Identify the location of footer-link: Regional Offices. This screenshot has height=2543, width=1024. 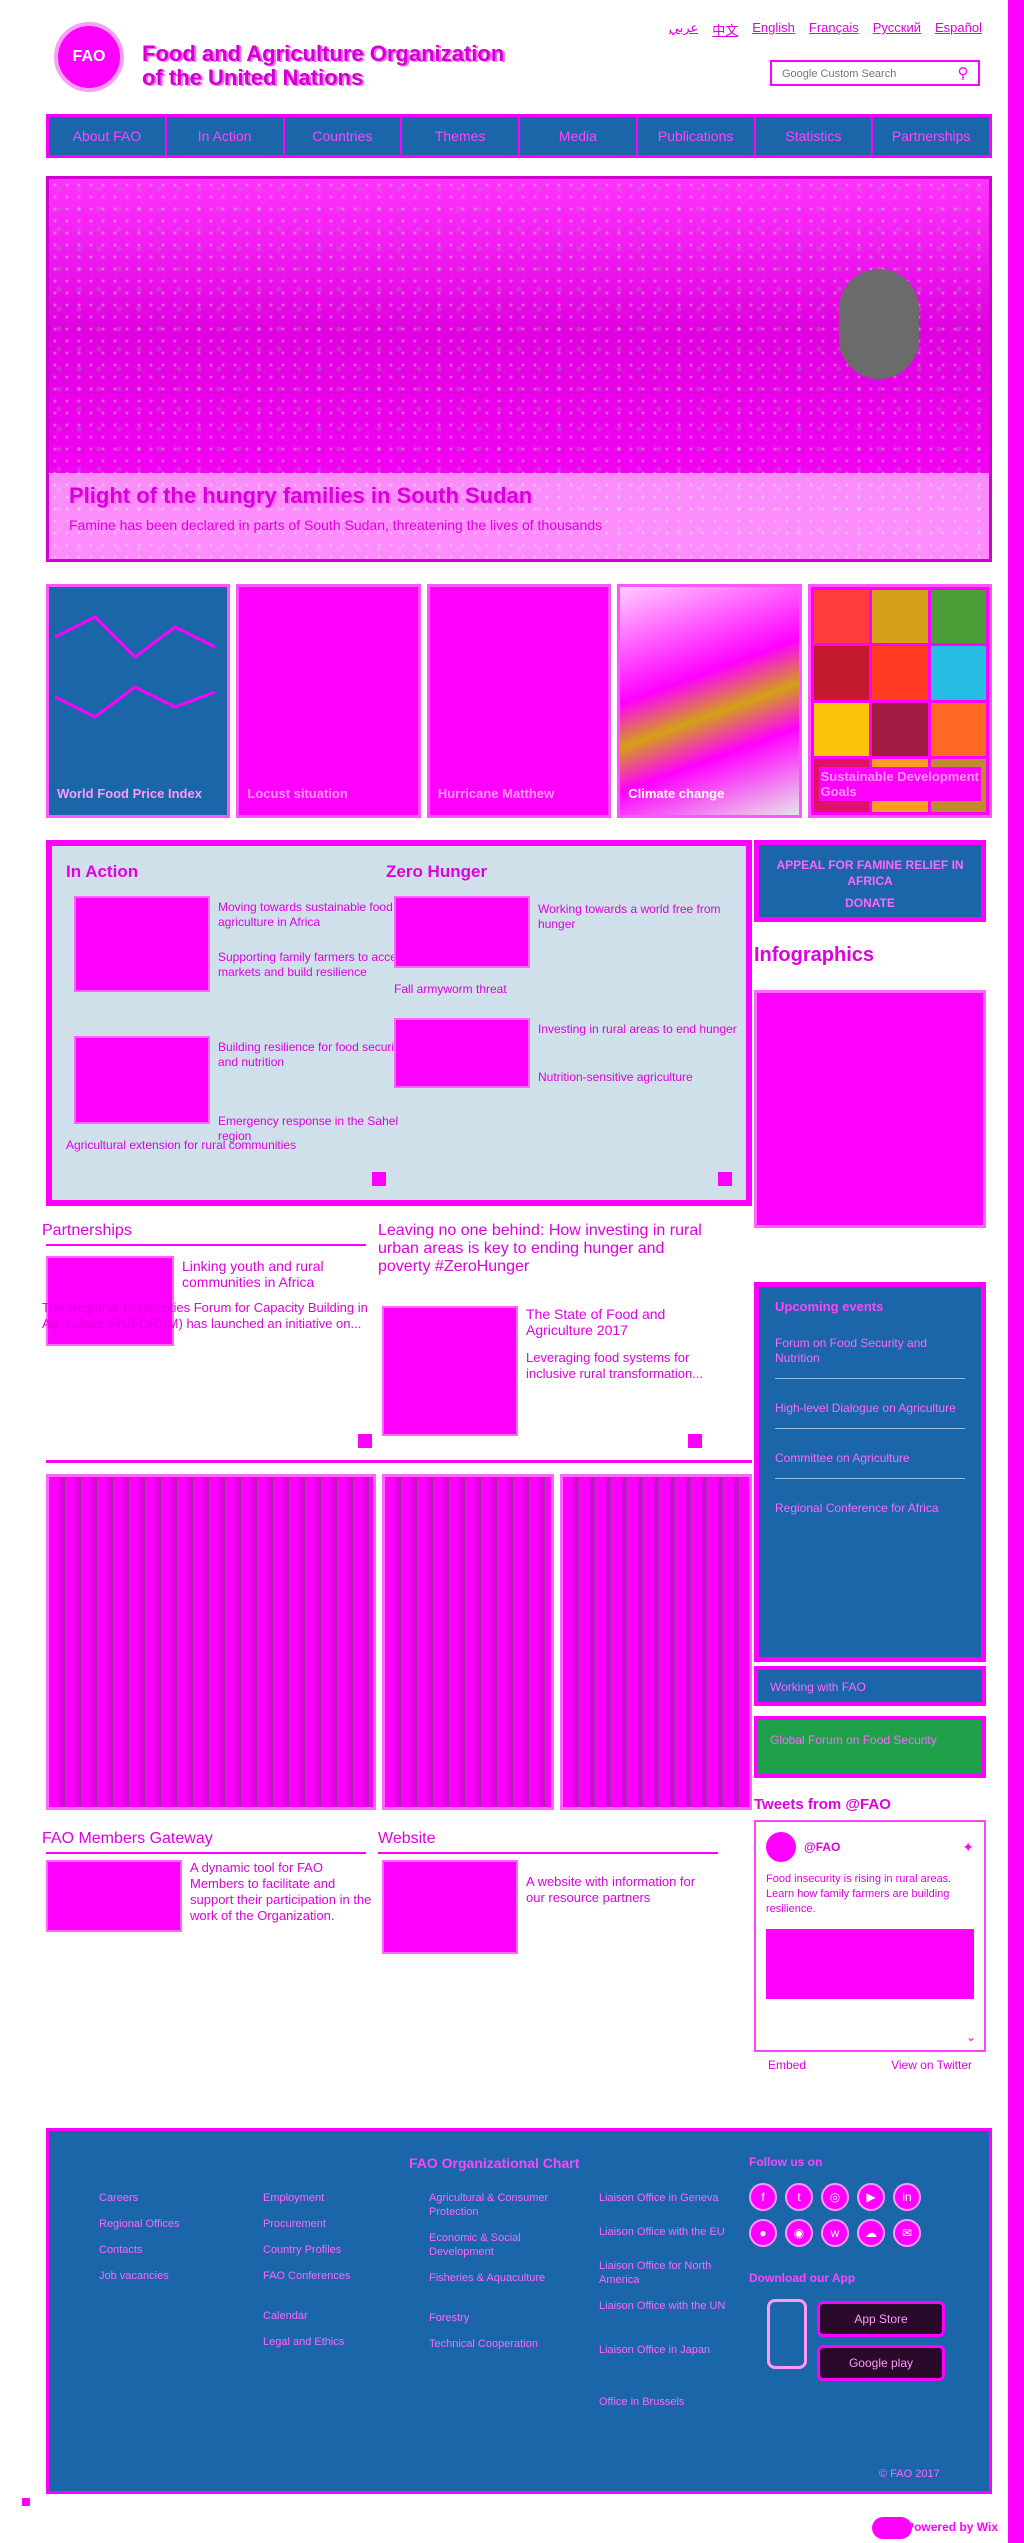
(174, 2224).